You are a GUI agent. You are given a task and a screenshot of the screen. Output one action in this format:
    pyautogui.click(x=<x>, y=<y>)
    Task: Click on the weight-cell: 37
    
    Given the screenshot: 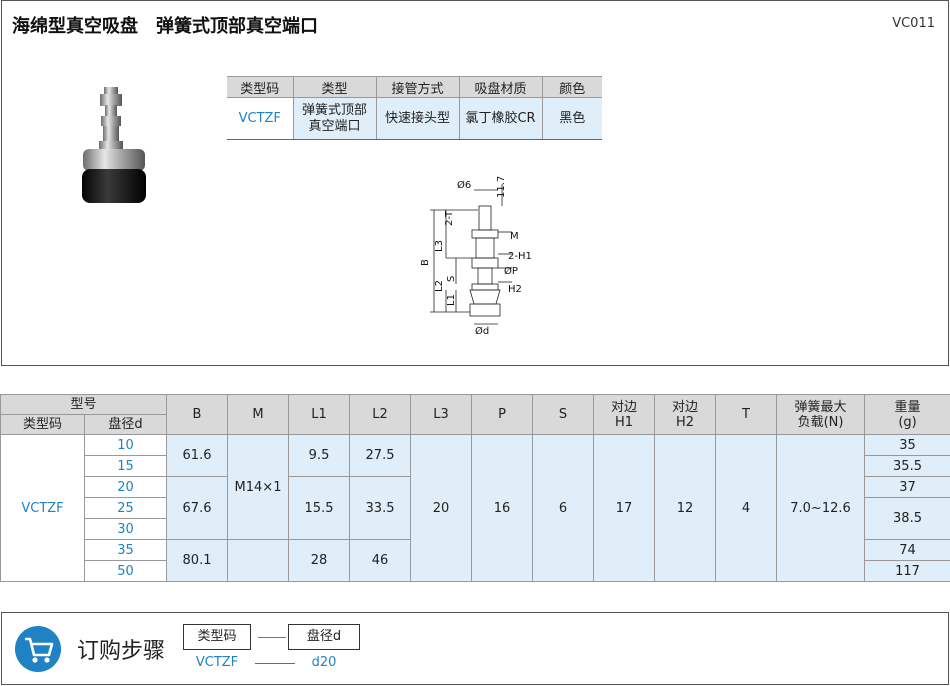 What is the action you would take?
    pyautogui.click(x=907, y=487)
    